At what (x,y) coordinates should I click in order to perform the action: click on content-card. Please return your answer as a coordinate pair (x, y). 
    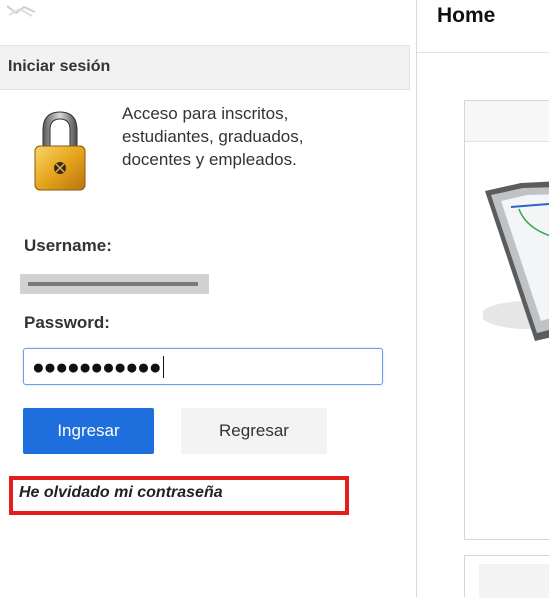
    Looking at the image, I should click on (506, 320).